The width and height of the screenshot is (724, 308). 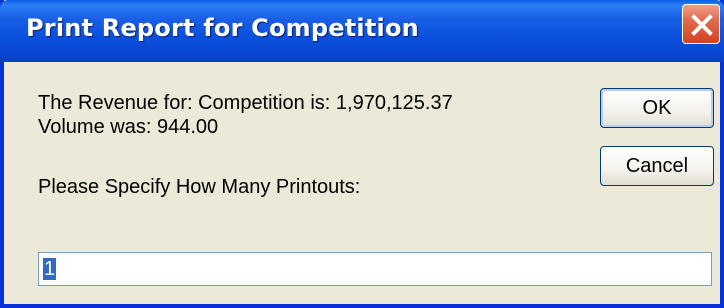 I want to click on close-icon, so click(x=702, y=25).